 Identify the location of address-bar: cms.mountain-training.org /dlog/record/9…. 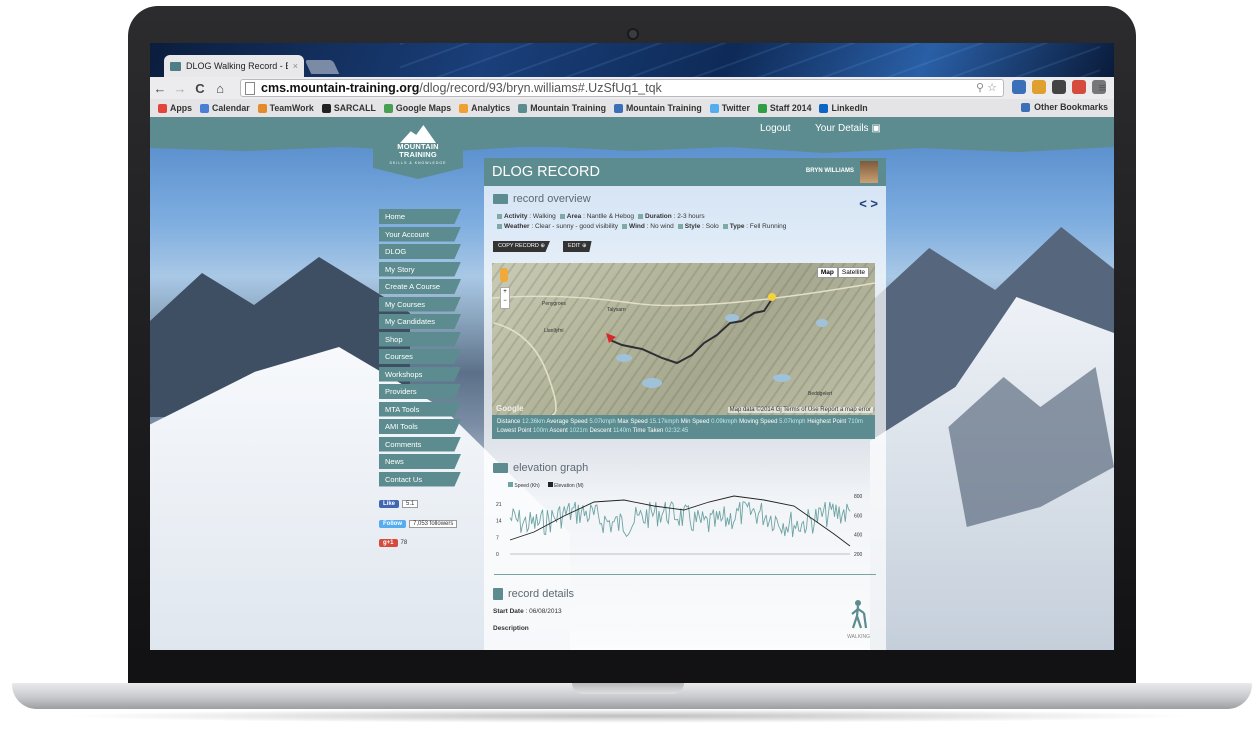
(622, 88).